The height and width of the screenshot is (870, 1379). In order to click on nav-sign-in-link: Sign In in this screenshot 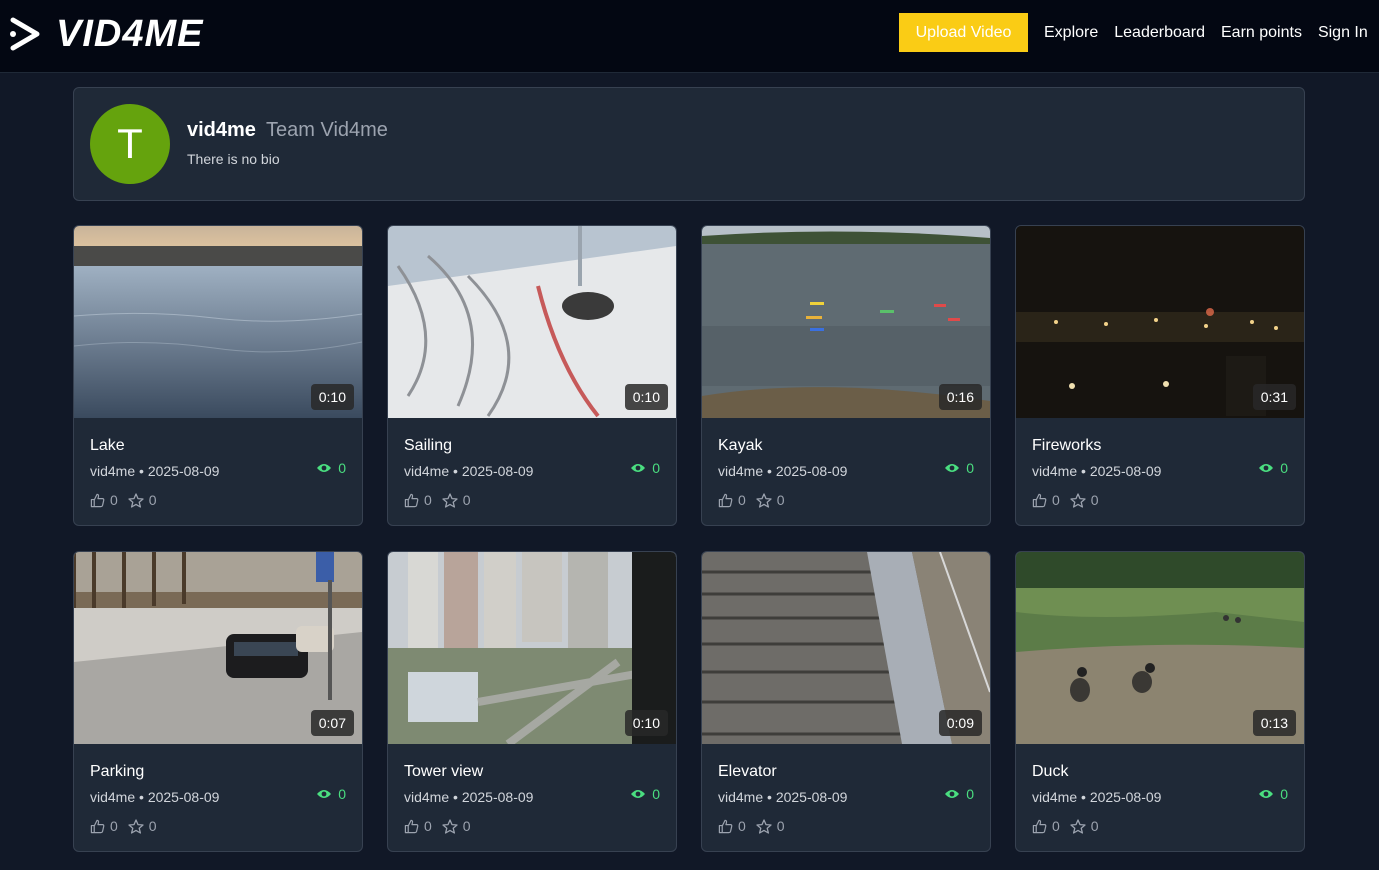, I will do `click(1343, 33)`.